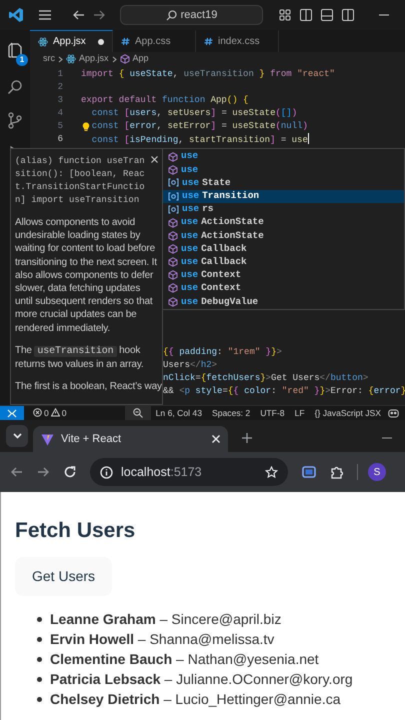 The height and width of the screenshot is (720, 405). I want to click on chevron-icon, so click(60, 59).